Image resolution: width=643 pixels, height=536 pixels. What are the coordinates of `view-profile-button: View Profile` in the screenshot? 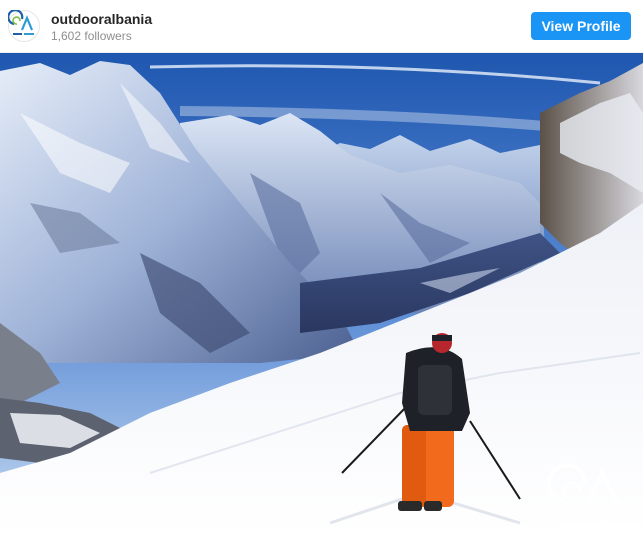 It's located at (581, 26).